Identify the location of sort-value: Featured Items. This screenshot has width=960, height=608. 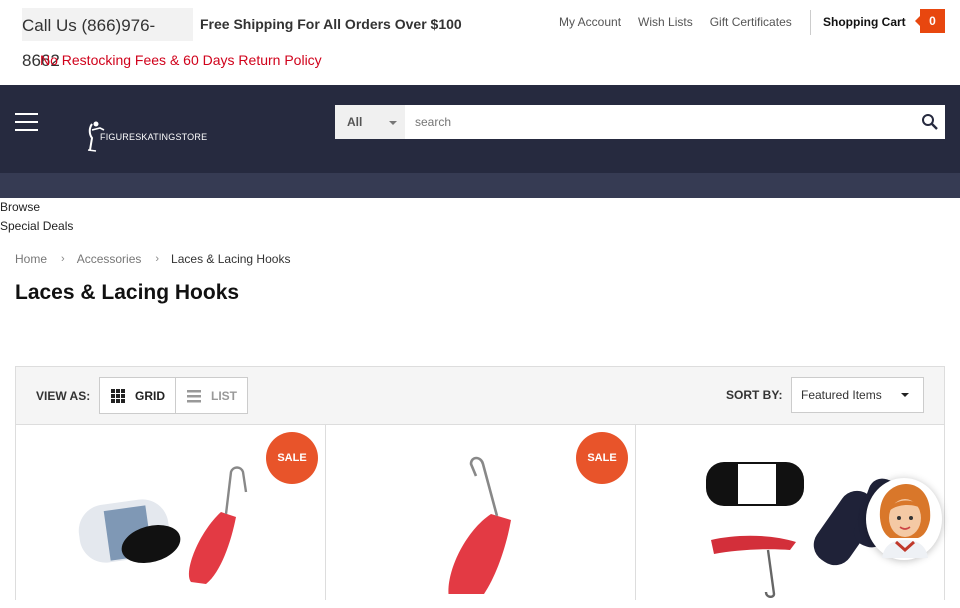
(841, 395).